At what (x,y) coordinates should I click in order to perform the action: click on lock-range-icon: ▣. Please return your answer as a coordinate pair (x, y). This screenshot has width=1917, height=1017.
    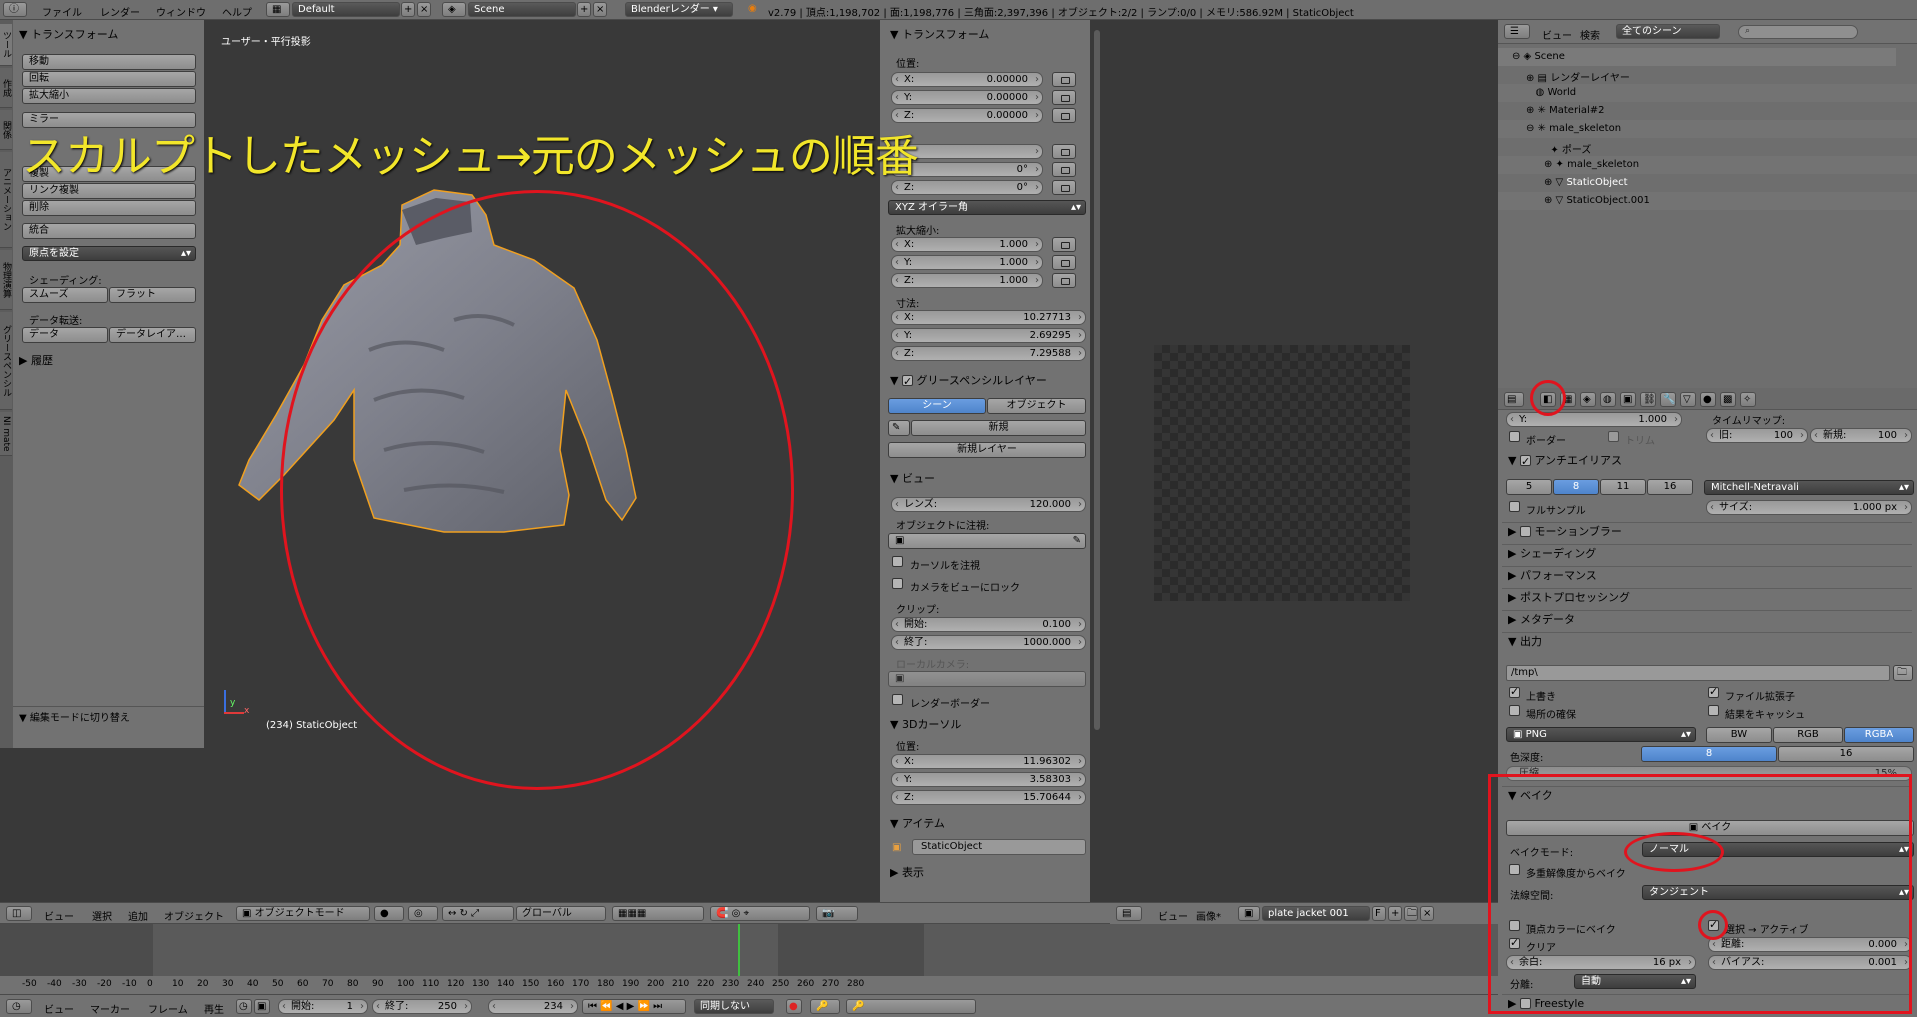
    Looking at the image, I should click on (262, 1006).